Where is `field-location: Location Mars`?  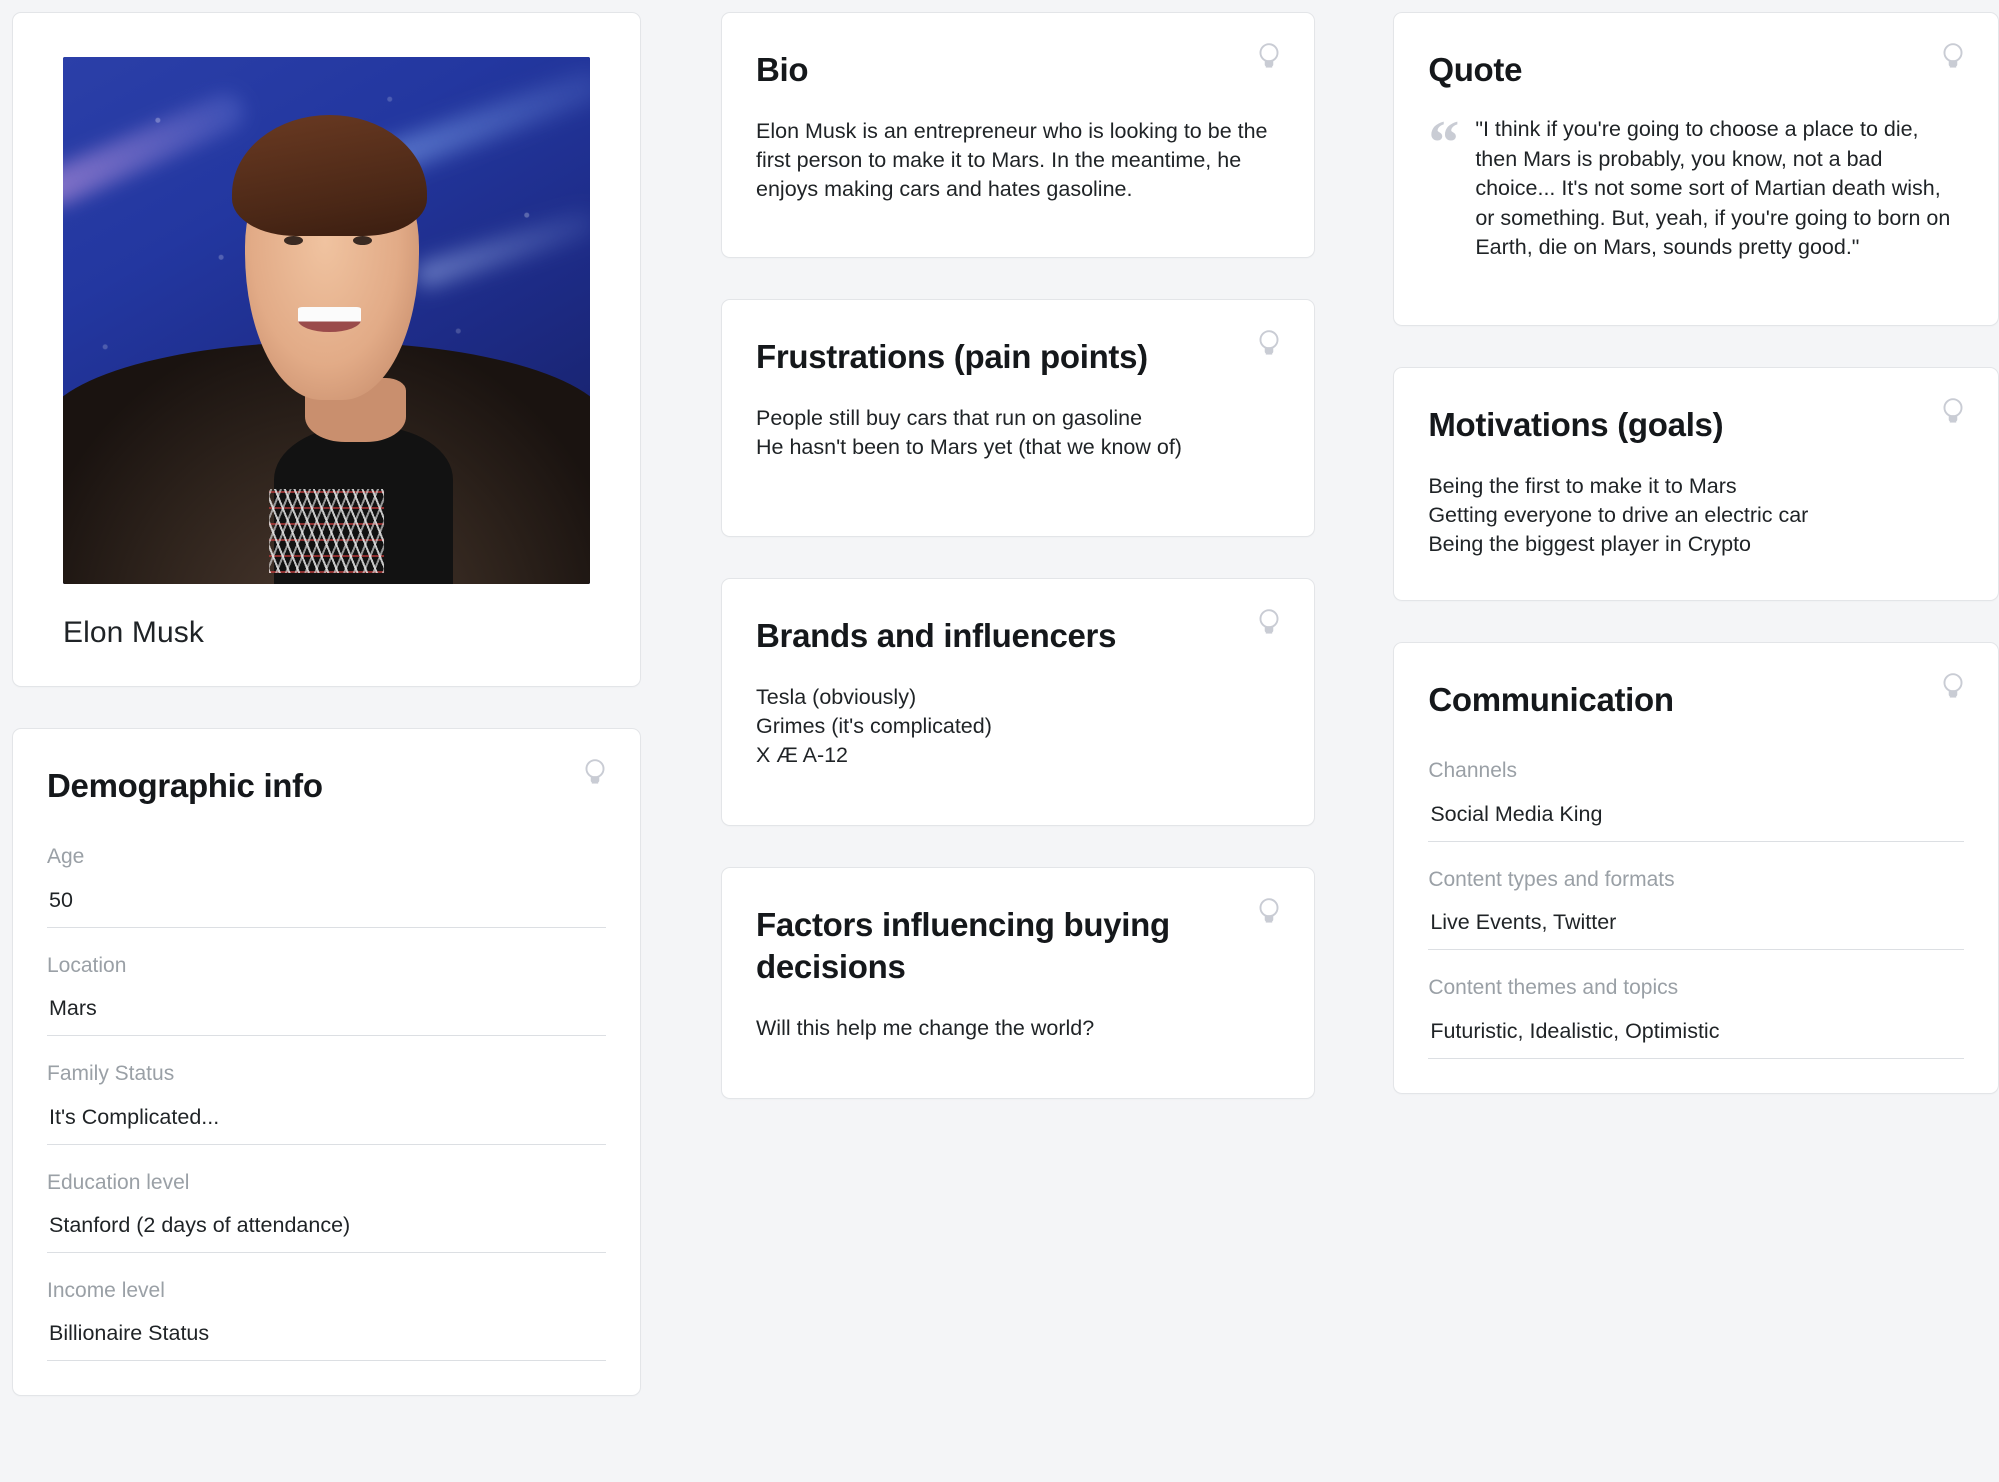
field-location: Location Mars is located at coordinates (326, 982).